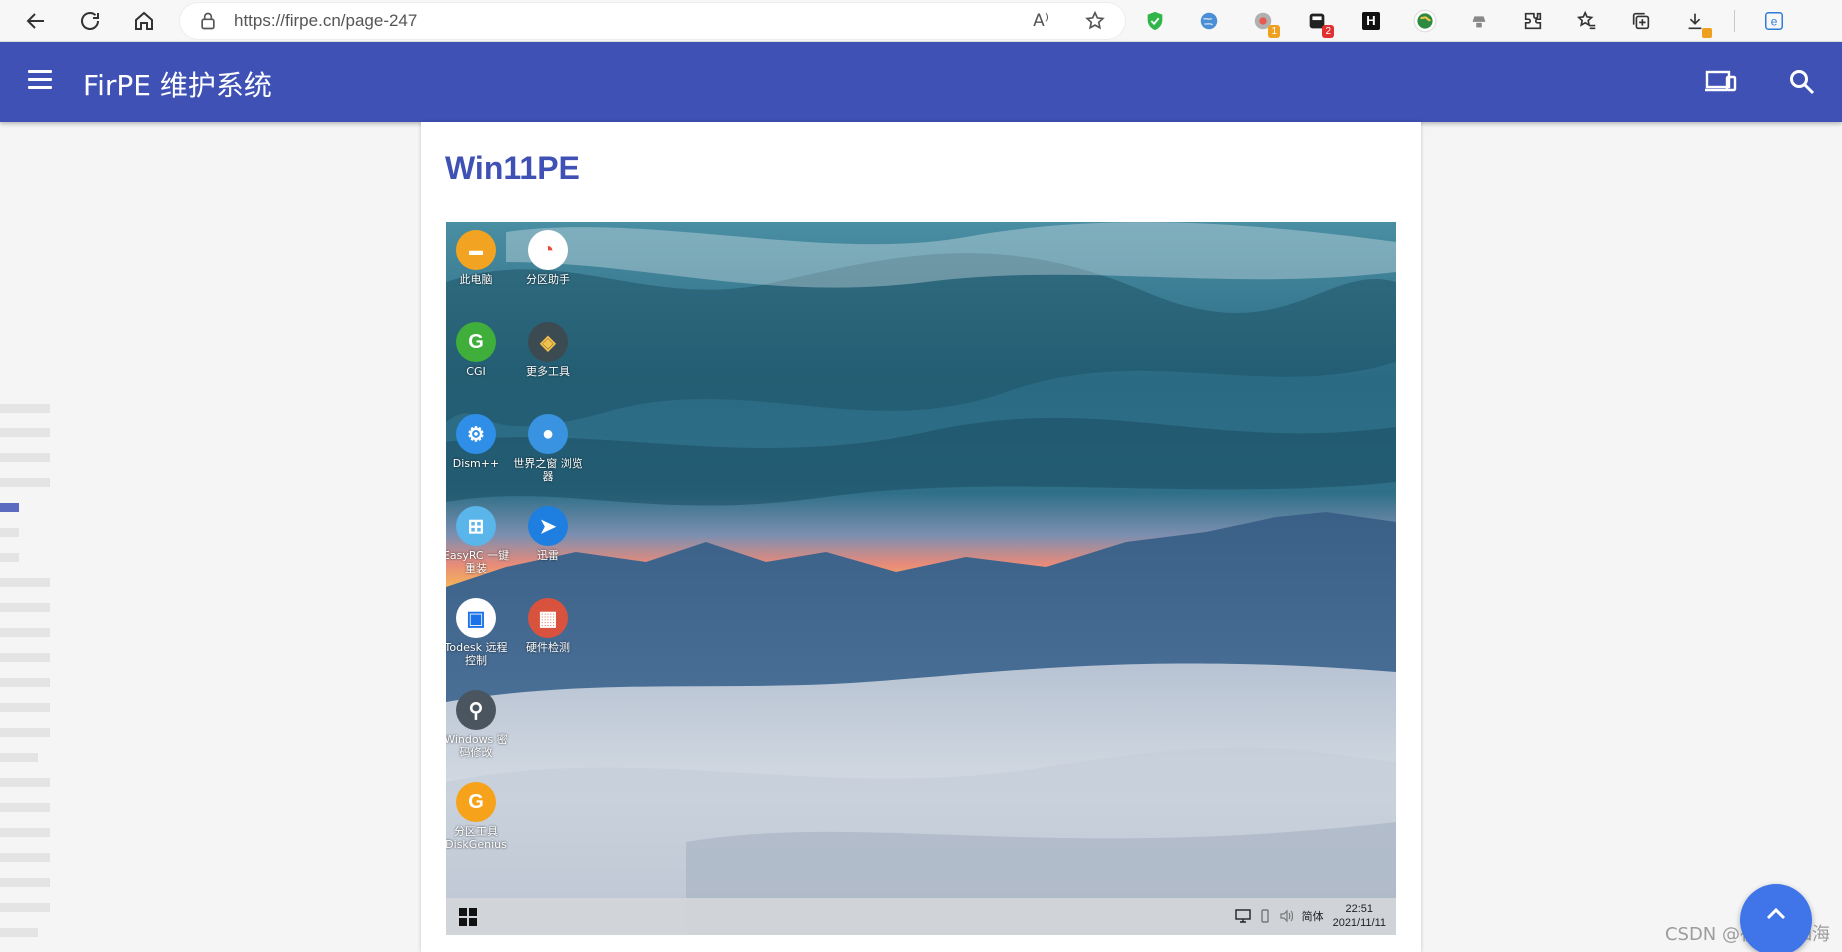 The width and height of the screenshot is (1842, 952). I want to click on desktop-icon-dism: ⚙ Dism++, so click(479, 442).